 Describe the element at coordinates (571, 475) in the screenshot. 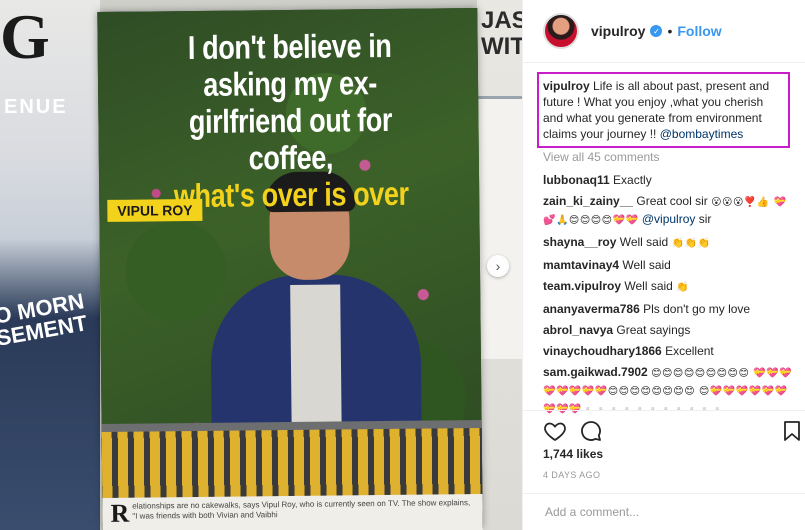

I see `post-date: 4 DAYS AGO` at that location.